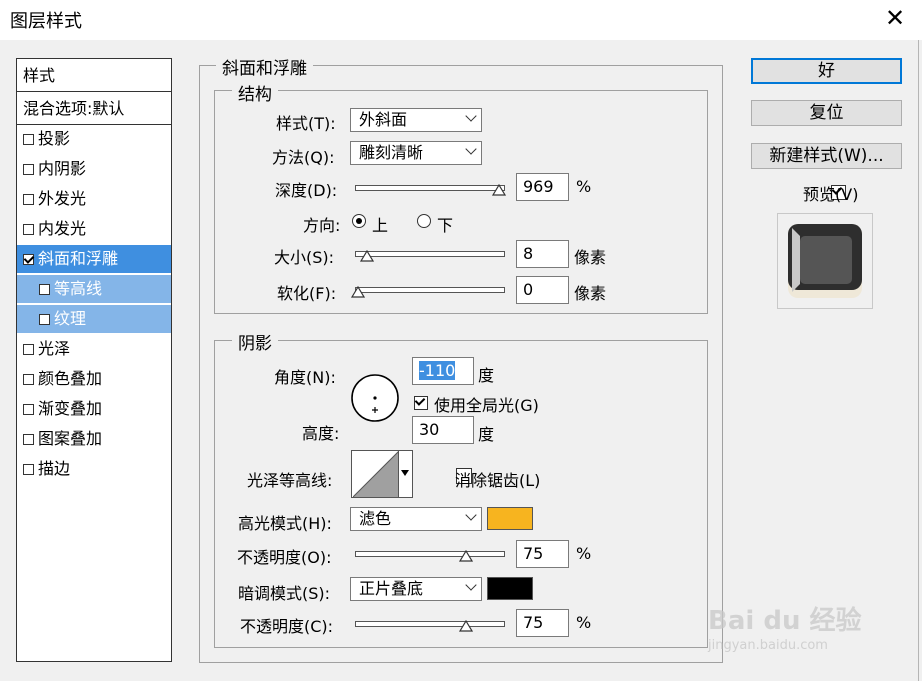 Image resolution: width=922 pixels, height=681 pixels. What do you see at coordinates (28, 229) in the screenshot?
I see `inner-glow-checkbox` at bounding box center [28, 229].